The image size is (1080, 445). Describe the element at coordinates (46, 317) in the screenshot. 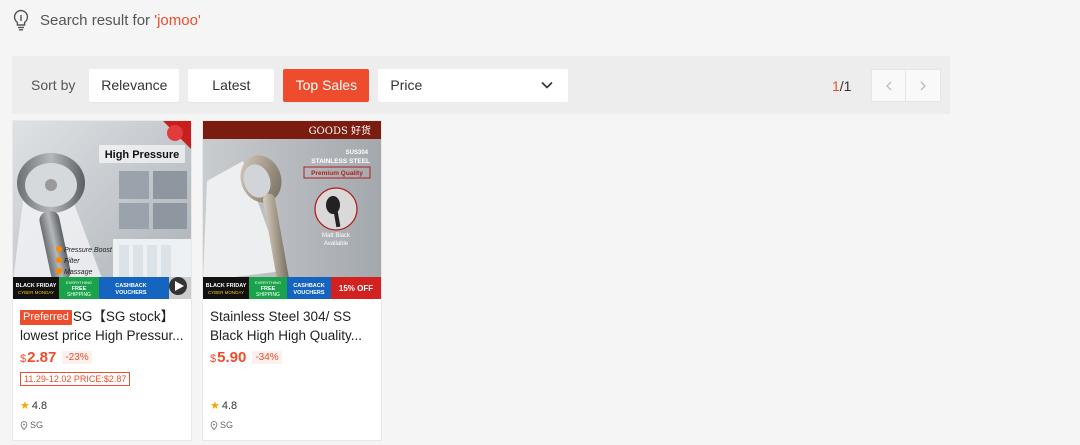

I see `preferred-badge: Preferred` at that location.